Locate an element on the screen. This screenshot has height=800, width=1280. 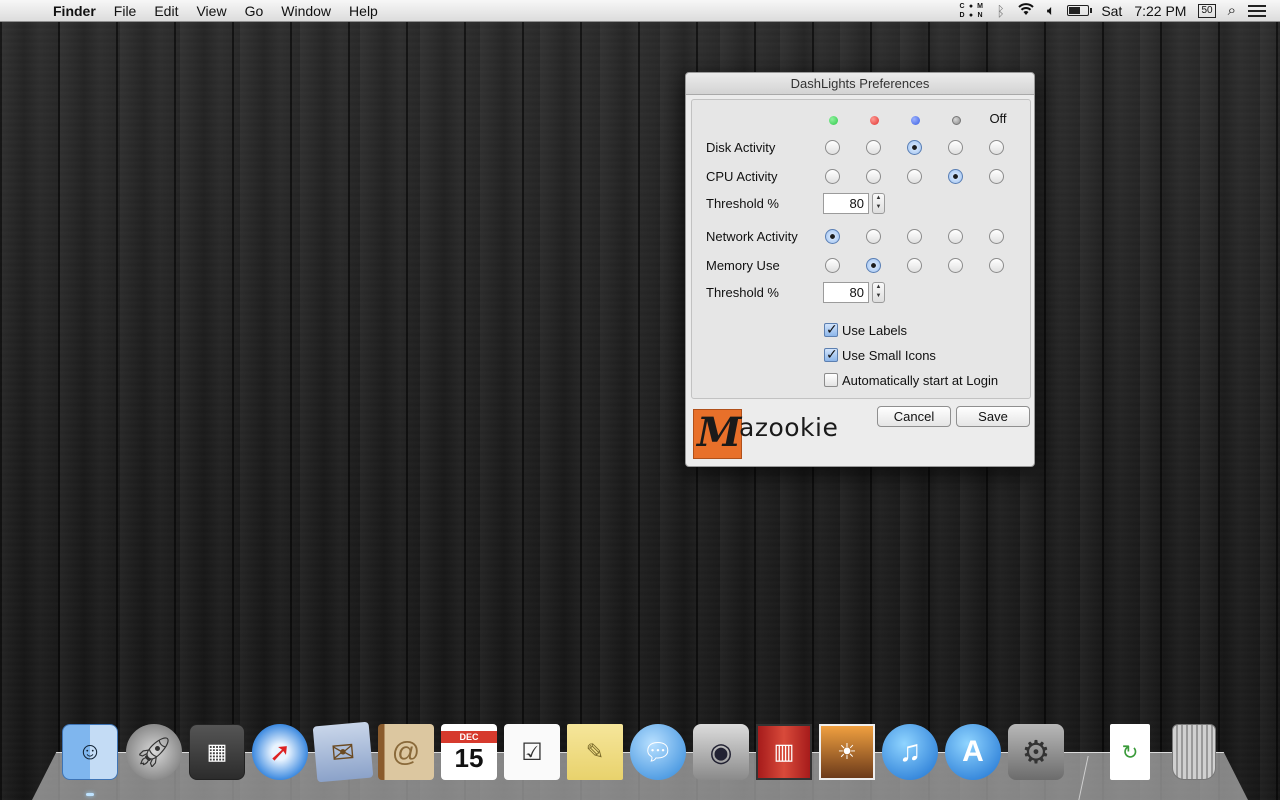
checklist-icon: ☑ is located at coordinates (532, 752).